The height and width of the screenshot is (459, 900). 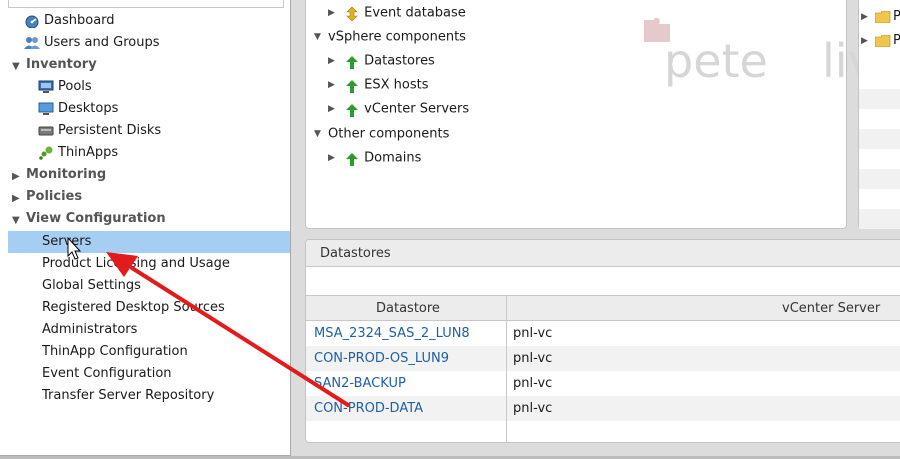 I want to click on desktops-icon, so click(x=46, y=109).